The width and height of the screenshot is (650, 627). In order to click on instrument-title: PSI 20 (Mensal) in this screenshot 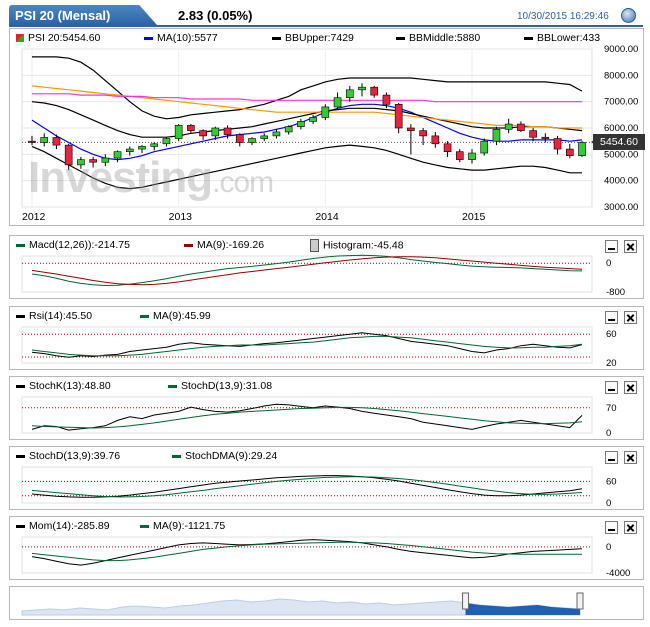, I will do `click(63, 15)`.